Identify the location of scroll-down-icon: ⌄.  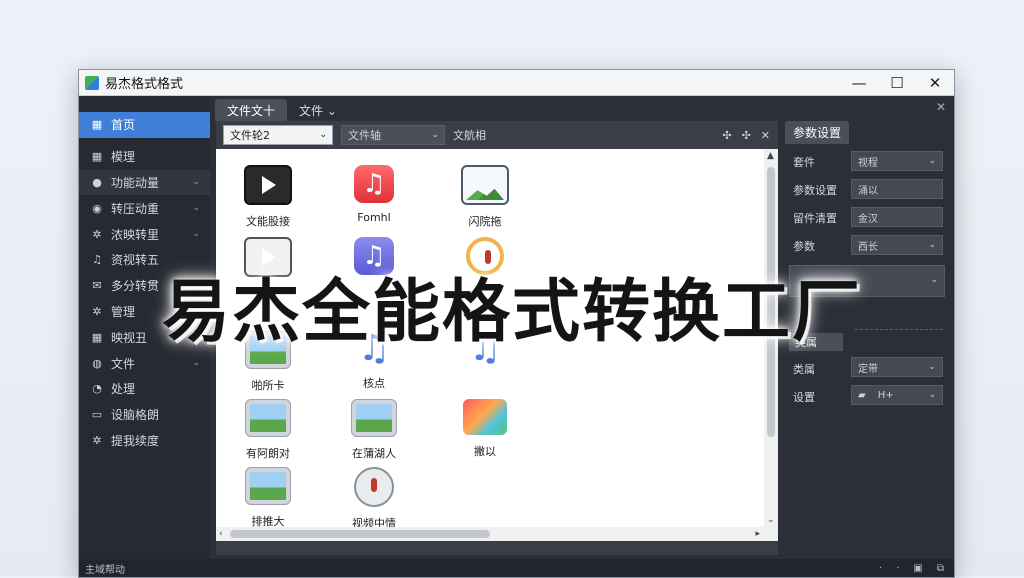
(771, 520).